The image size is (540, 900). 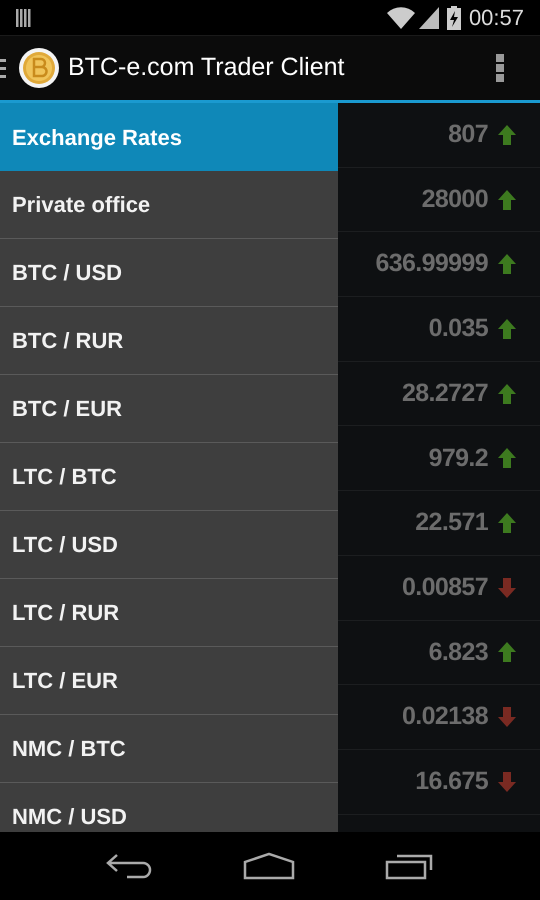 What do you see at coordinates (500, 68) in the screenshot?
I see `overflow-menu-icon` at bounding box center [500, 68].